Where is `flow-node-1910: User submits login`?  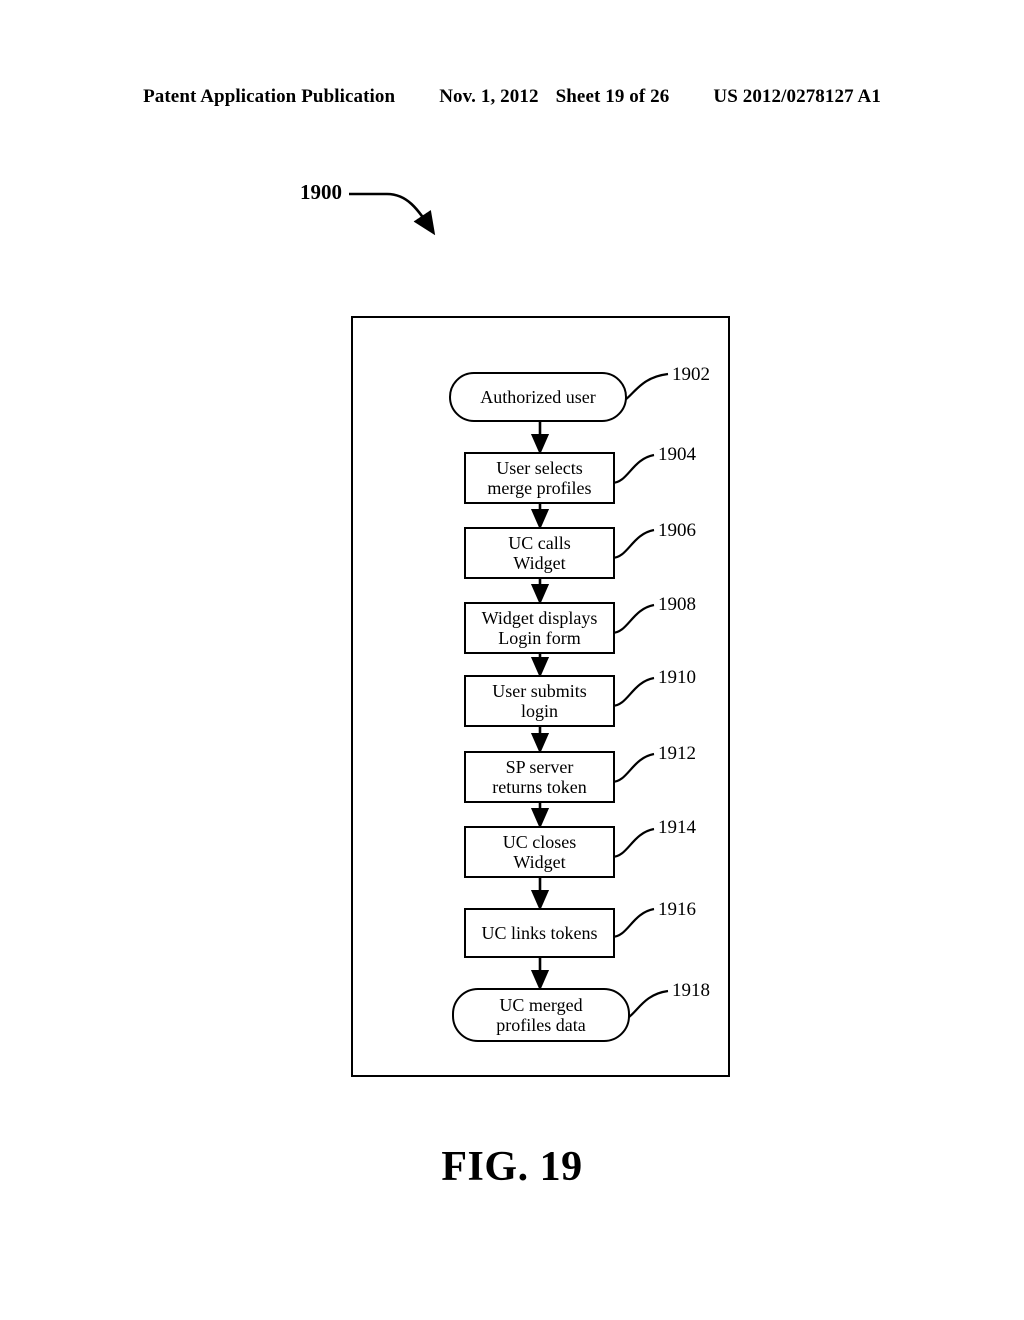
flow-node-1910: User submits login is located at coordinates (539, 701).